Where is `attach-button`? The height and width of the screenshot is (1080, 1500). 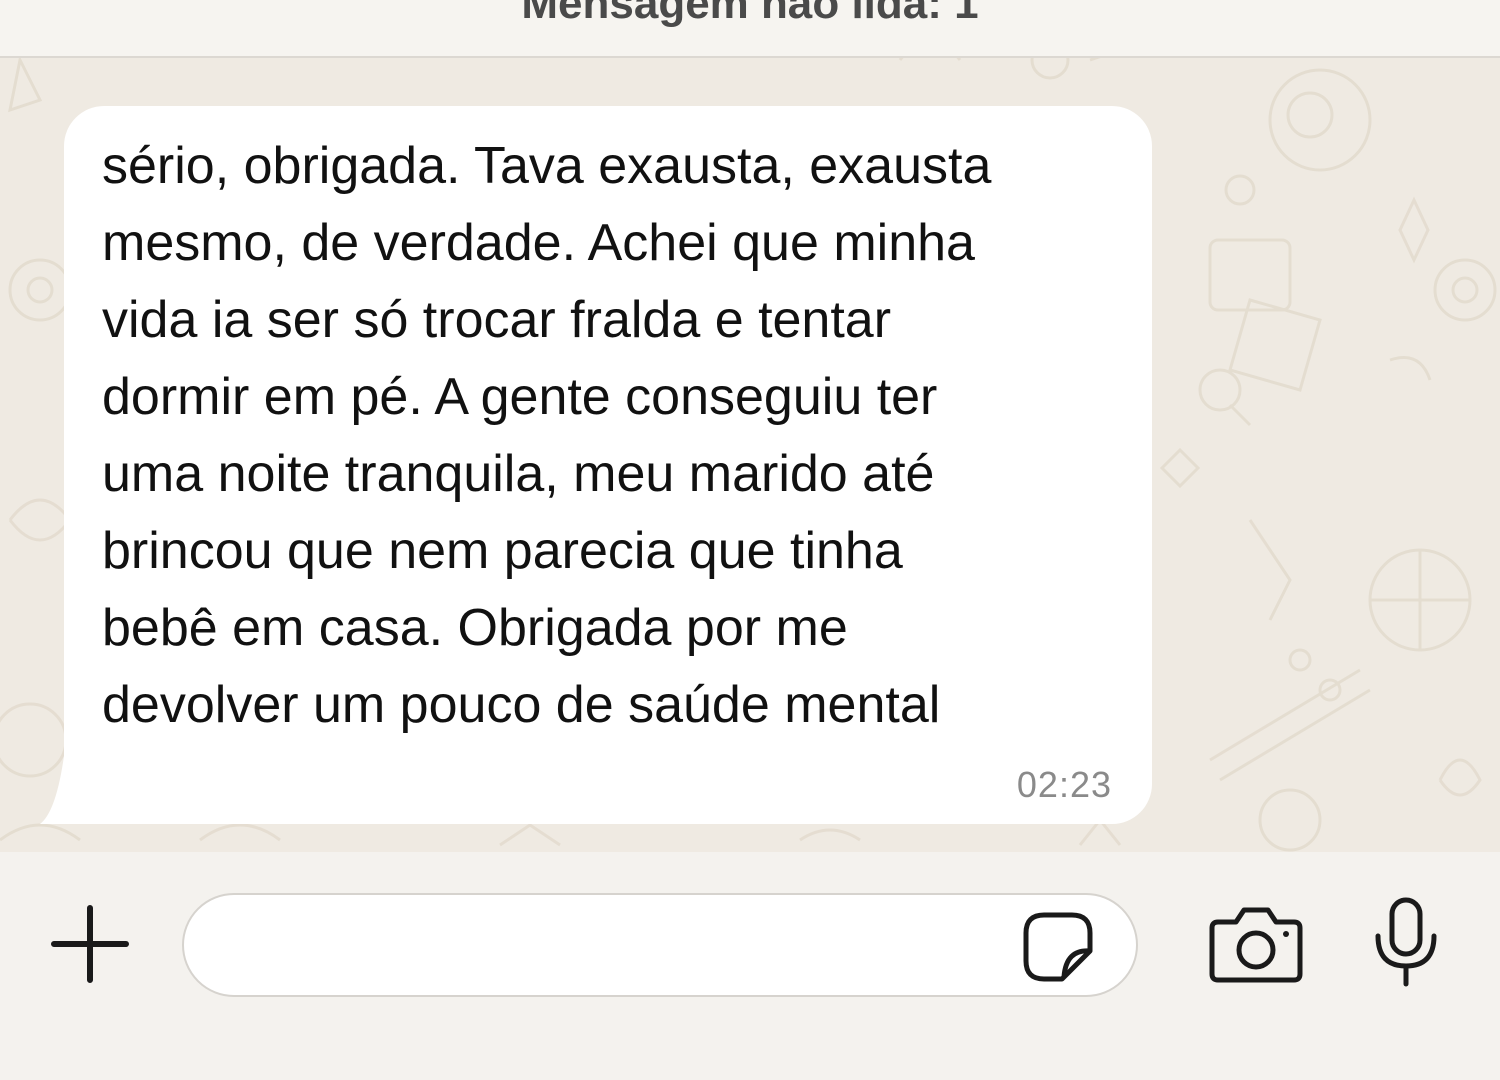 attach-button is located at coordinates (90, 944).